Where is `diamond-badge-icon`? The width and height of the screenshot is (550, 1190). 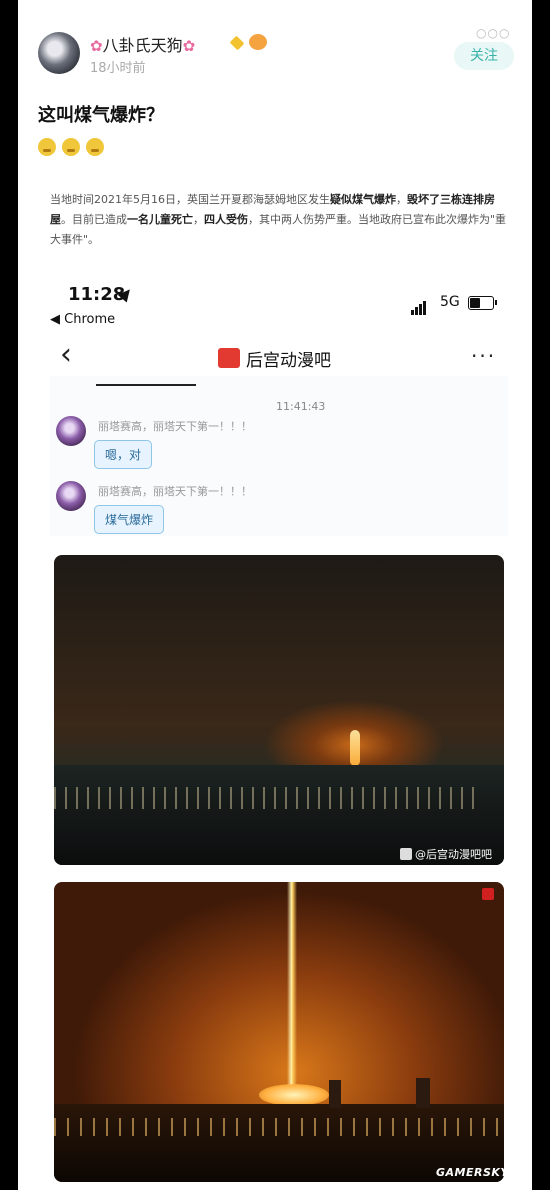 diamond-badge-icon is located at coordinates (237, 43).